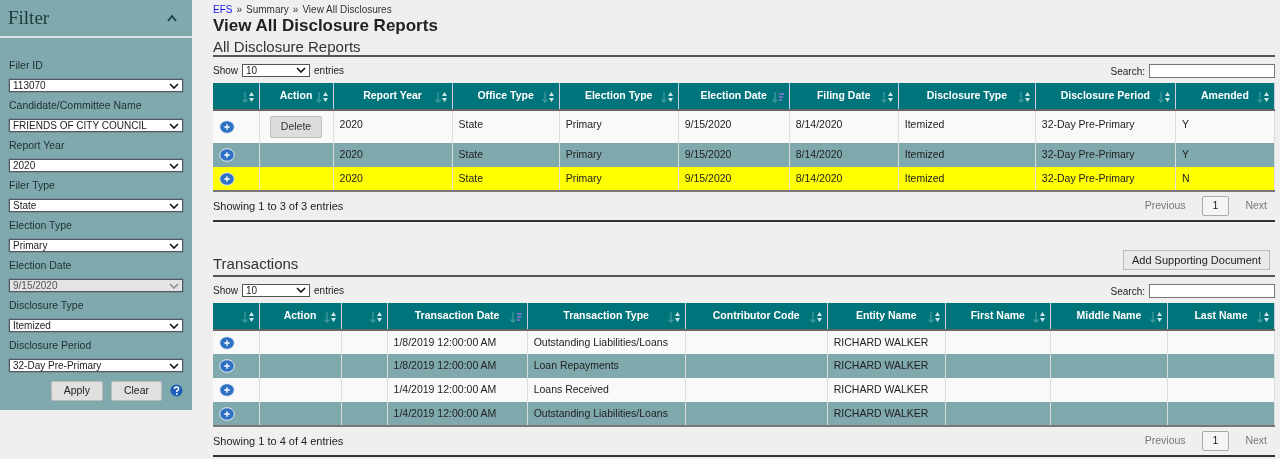 This screenshot has height=459, width=1280. Describe the element at coordinates (881, 412) in the screenshot. I see `table-cell: RICHARD WALKER` at that location.